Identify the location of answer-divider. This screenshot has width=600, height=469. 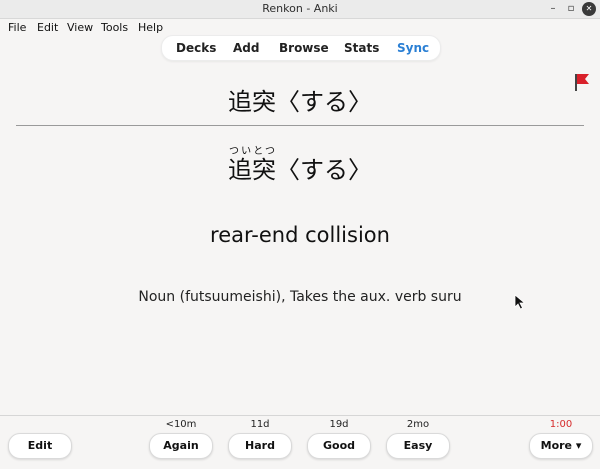
(300, 125).